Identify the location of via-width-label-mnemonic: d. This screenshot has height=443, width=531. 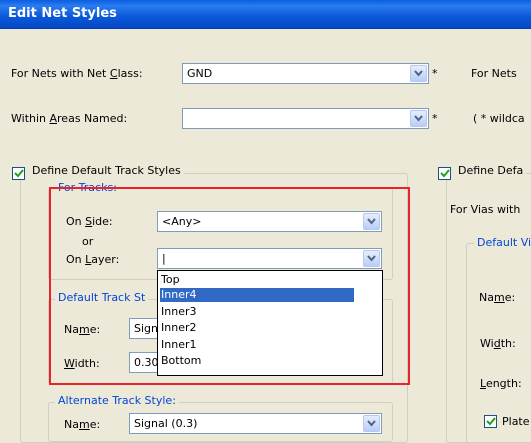
(497, 343).